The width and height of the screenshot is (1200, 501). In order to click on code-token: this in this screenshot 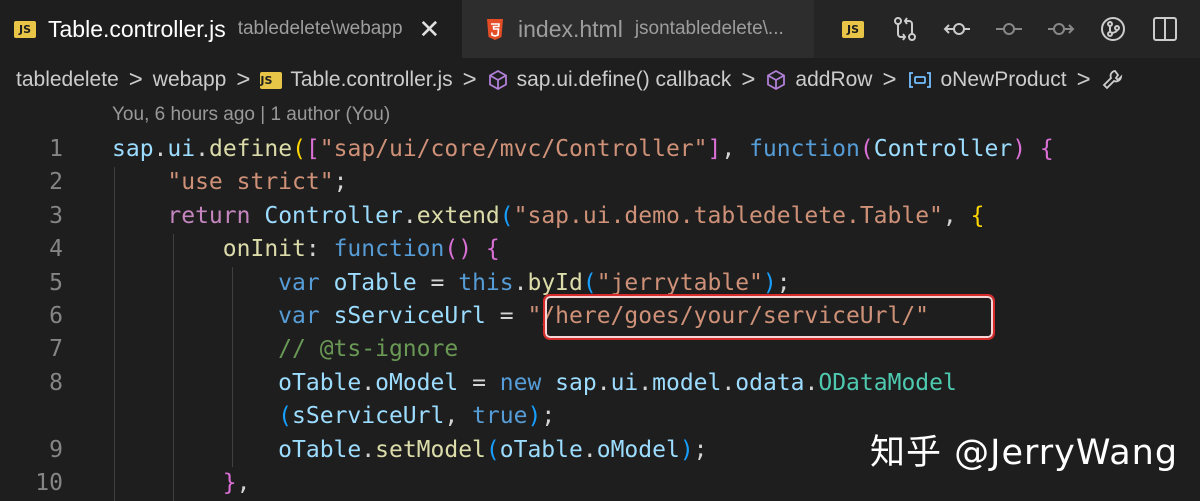, I will do `click(486, 282)`.